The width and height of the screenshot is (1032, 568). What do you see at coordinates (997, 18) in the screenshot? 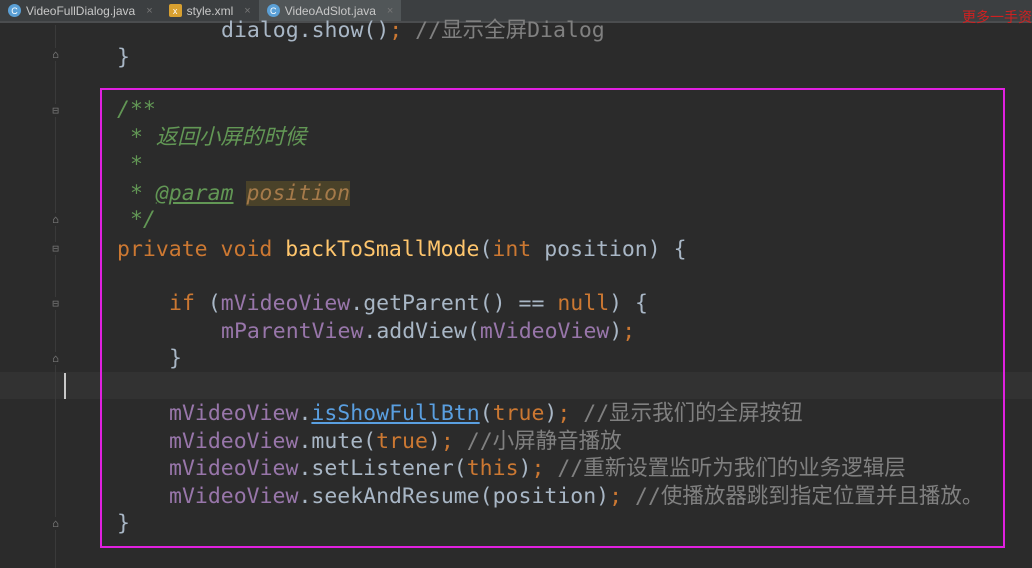
I see `watermark: 更多一手资` at bounding box center [997, 18].